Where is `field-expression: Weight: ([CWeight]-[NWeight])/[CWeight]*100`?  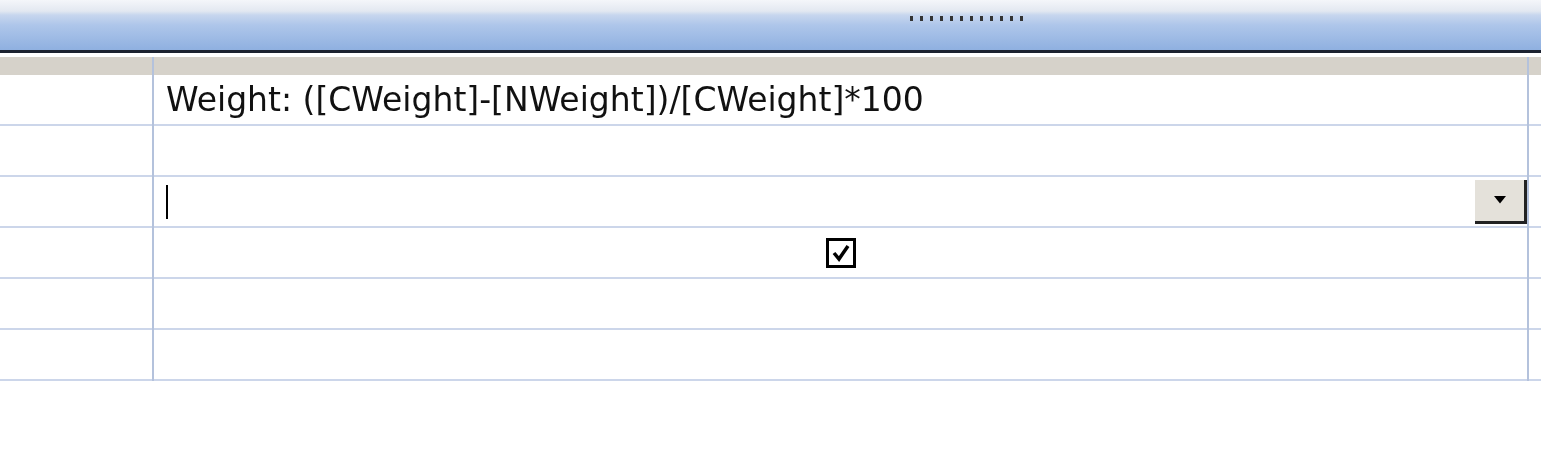
field-expression: Weight: ([CWeight]-[NWeight])/[CWeight]*100 is located at coordinates (539, 99).